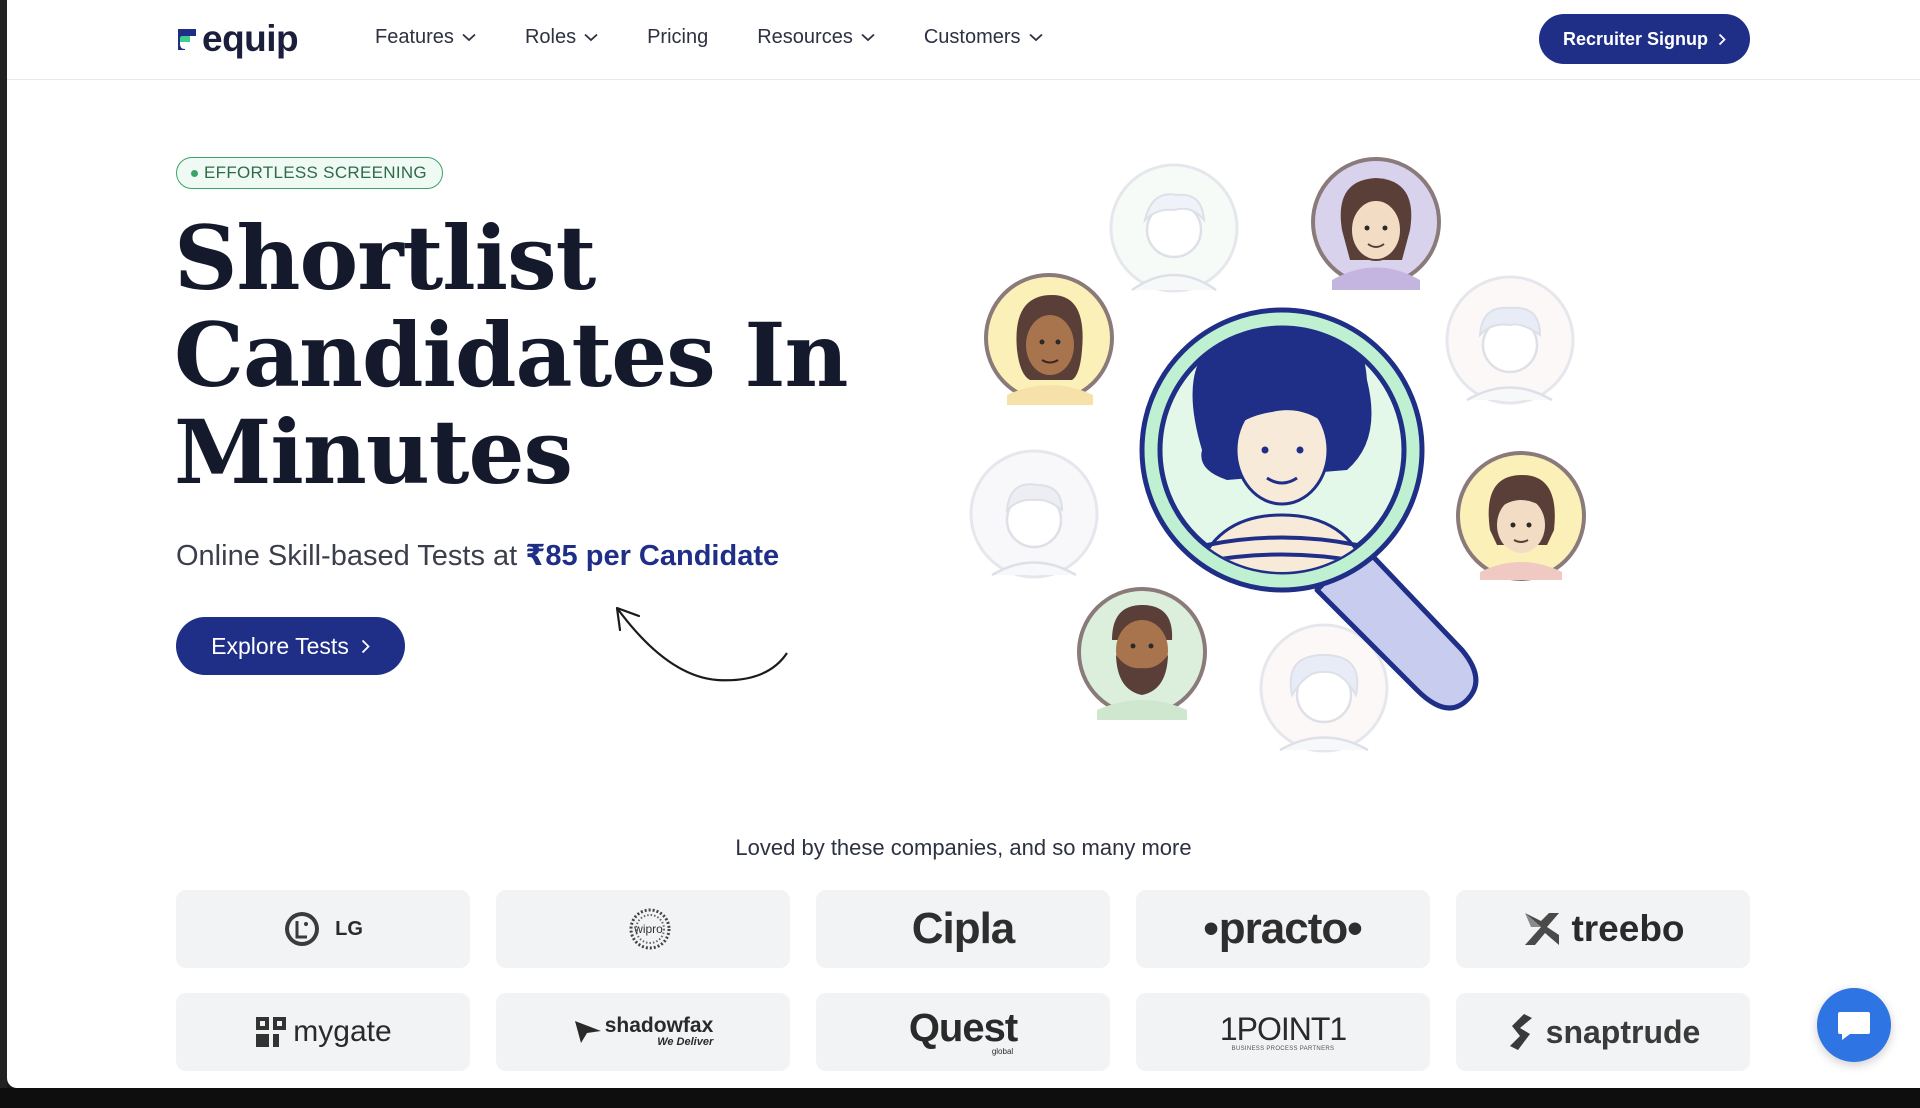 The width and height of the screenshot is (1920, 1108). Describe the element at coordinates (349, 928) in the screenshot. I see `lg-logo-text: LG` at that location.